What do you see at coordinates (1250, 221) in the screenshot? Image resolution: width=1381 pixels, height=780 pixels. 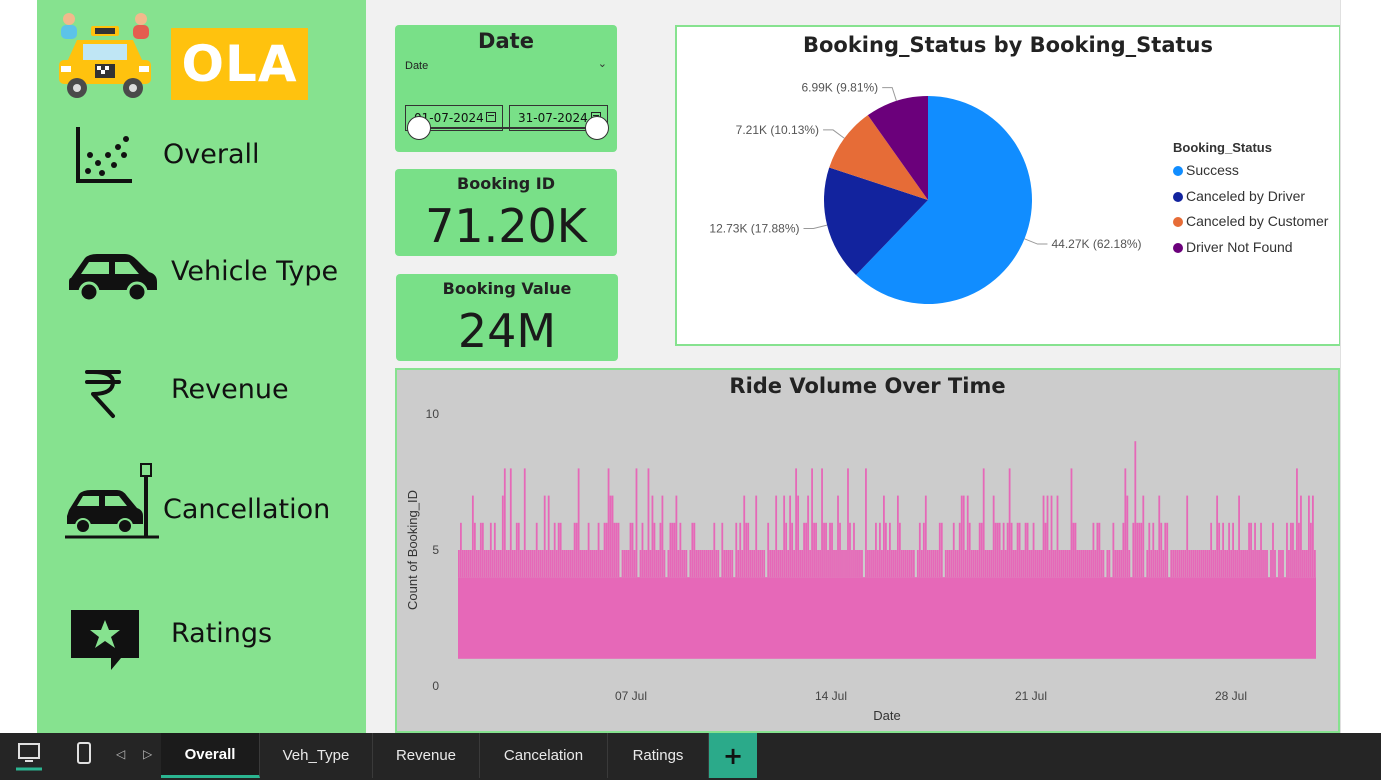 I see `legend-item-canceled-by-customer: Canceled by Customer` at bounding box center [1250, 221].